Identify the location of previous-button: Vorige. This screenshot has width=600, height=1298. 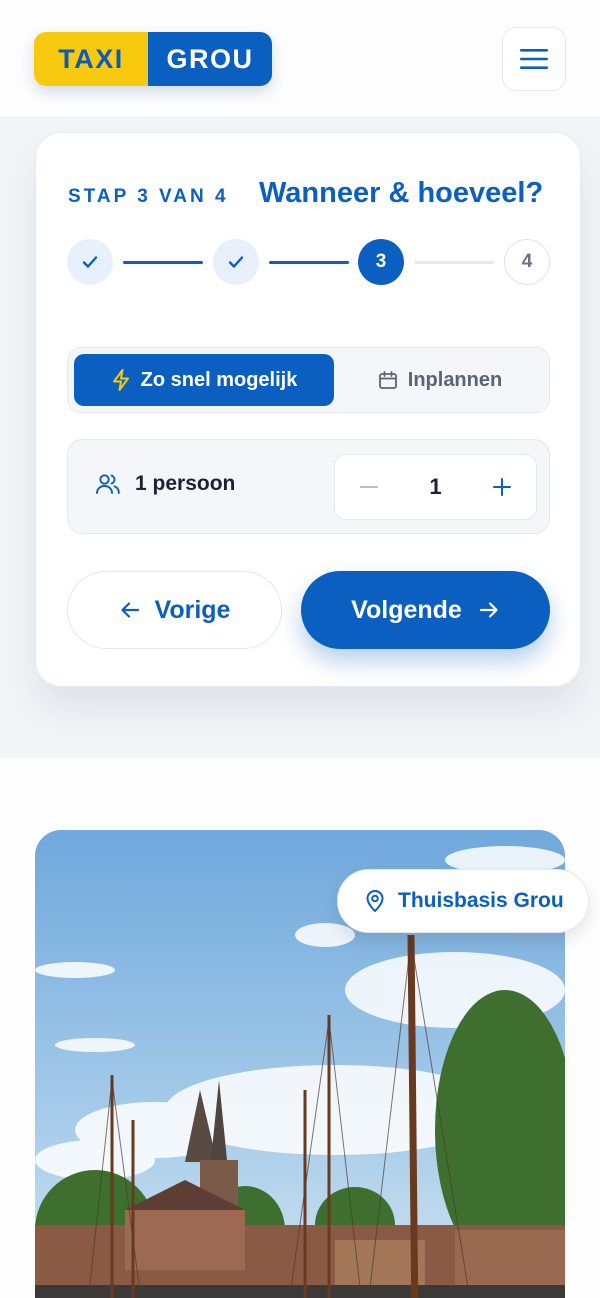
(174, 610).